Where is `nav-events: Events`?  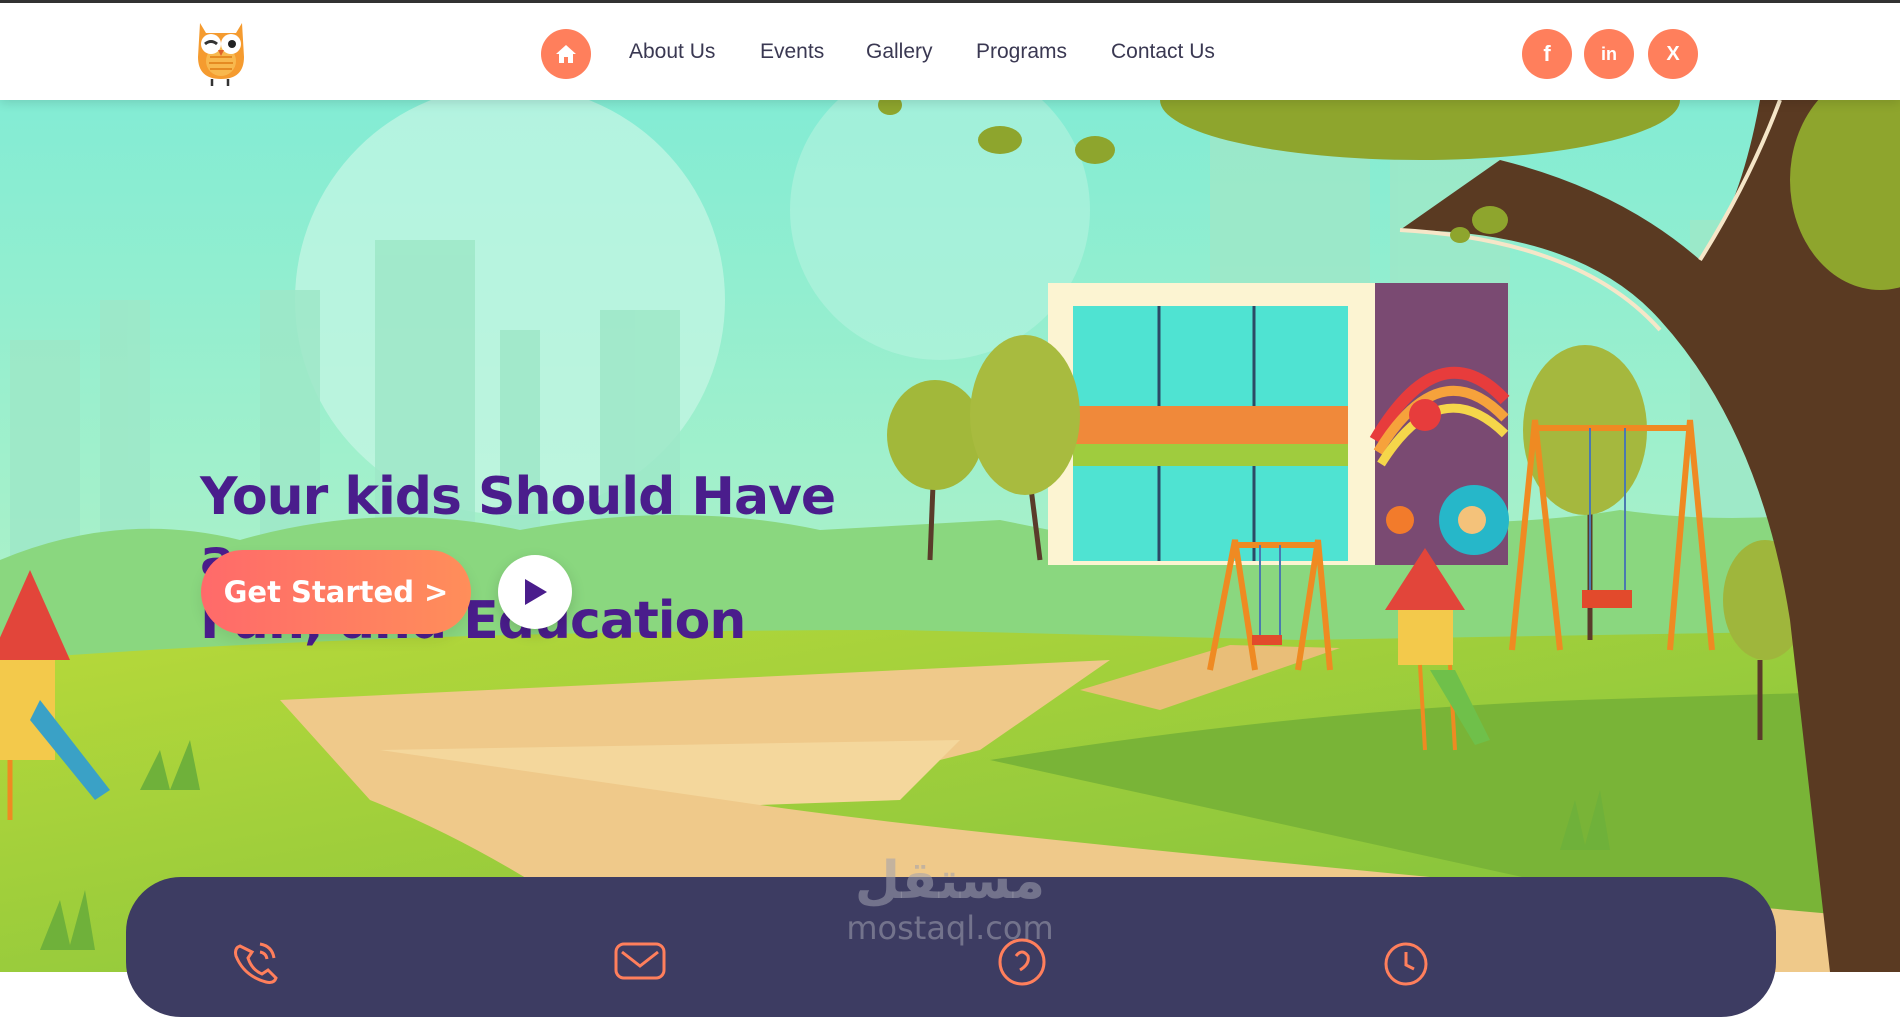
nav-events: Events is located at coordinates (792, 52).